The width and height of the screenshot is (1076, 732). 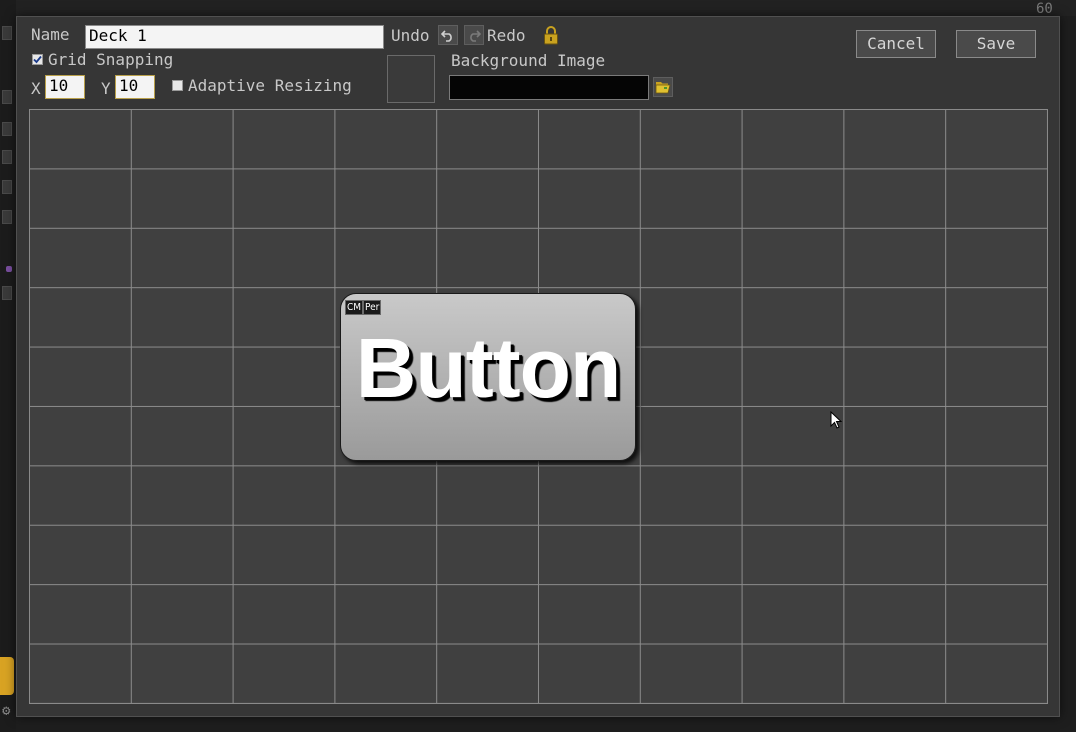 I want to click on name-label: Name, so click(x=50, y=34).